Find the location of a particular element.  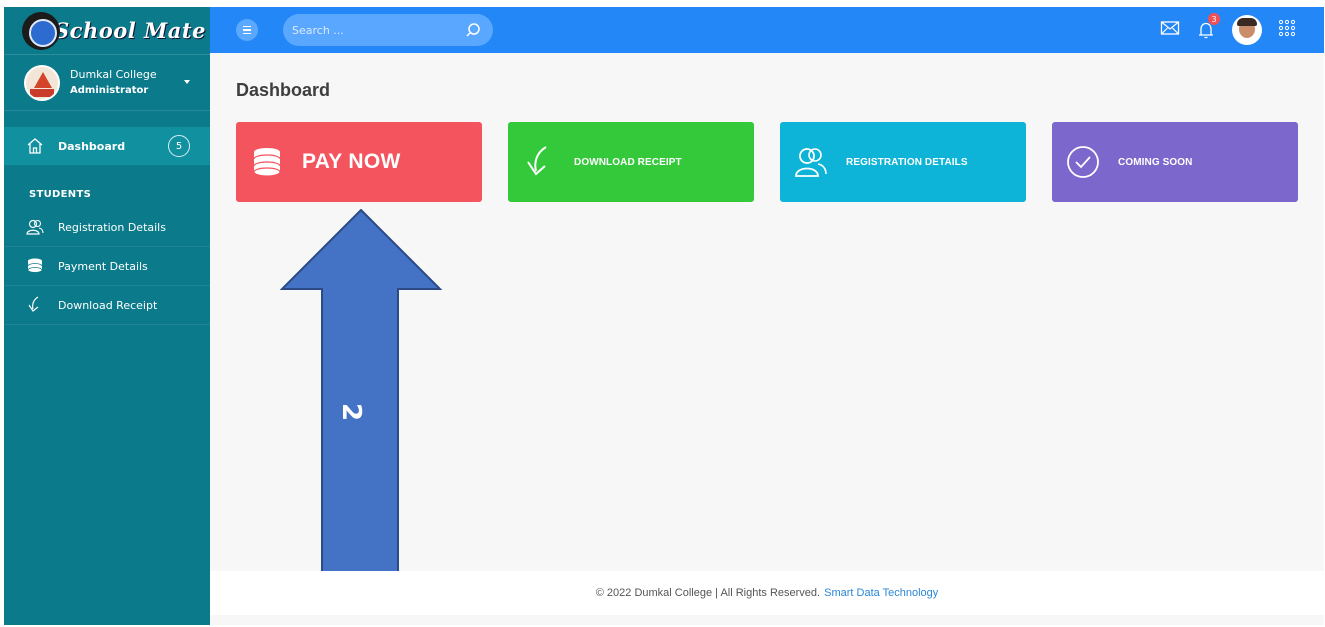

user-avatar is located at coordinates (1247, 30).